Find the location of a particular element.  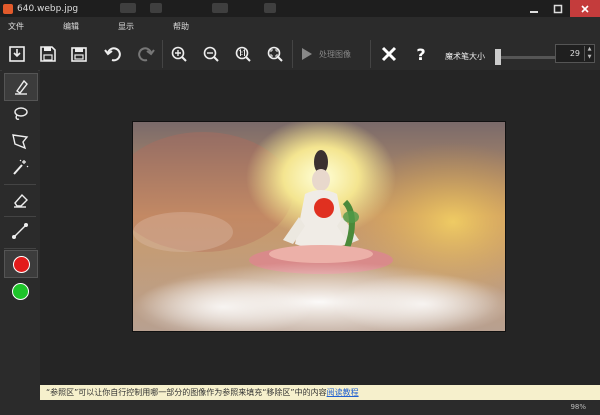

brush-size-slider-thumb is located at coordinates (498, 57).